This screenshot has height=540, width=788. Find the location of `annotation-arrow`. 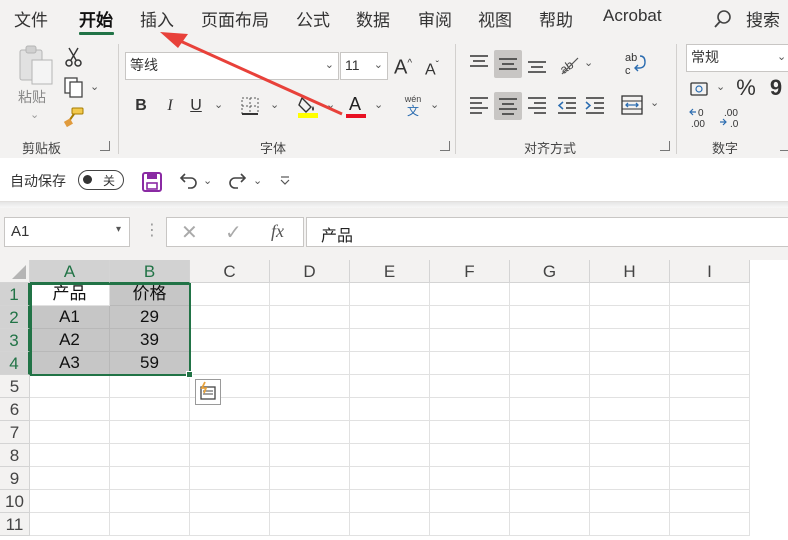

annotation-arrow is located at coordinates (251, 74).